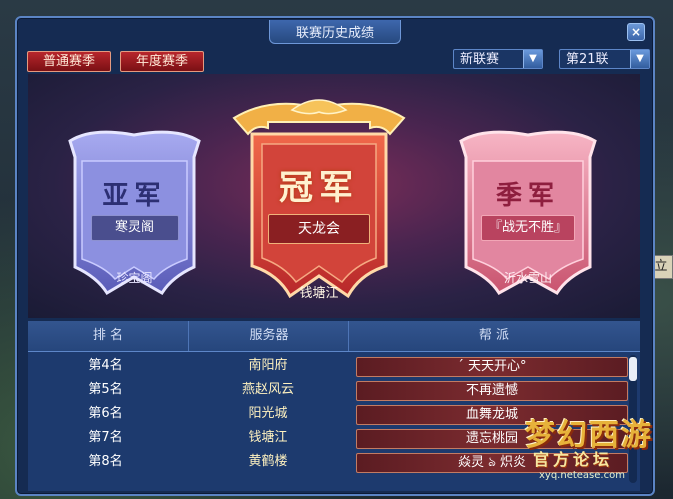 This screenshot has height=499, width=673. What do you see at coordinates (268, 437) in the screenshot?
I see `row-server: 钱塘江` at bounding box center [268, 437].